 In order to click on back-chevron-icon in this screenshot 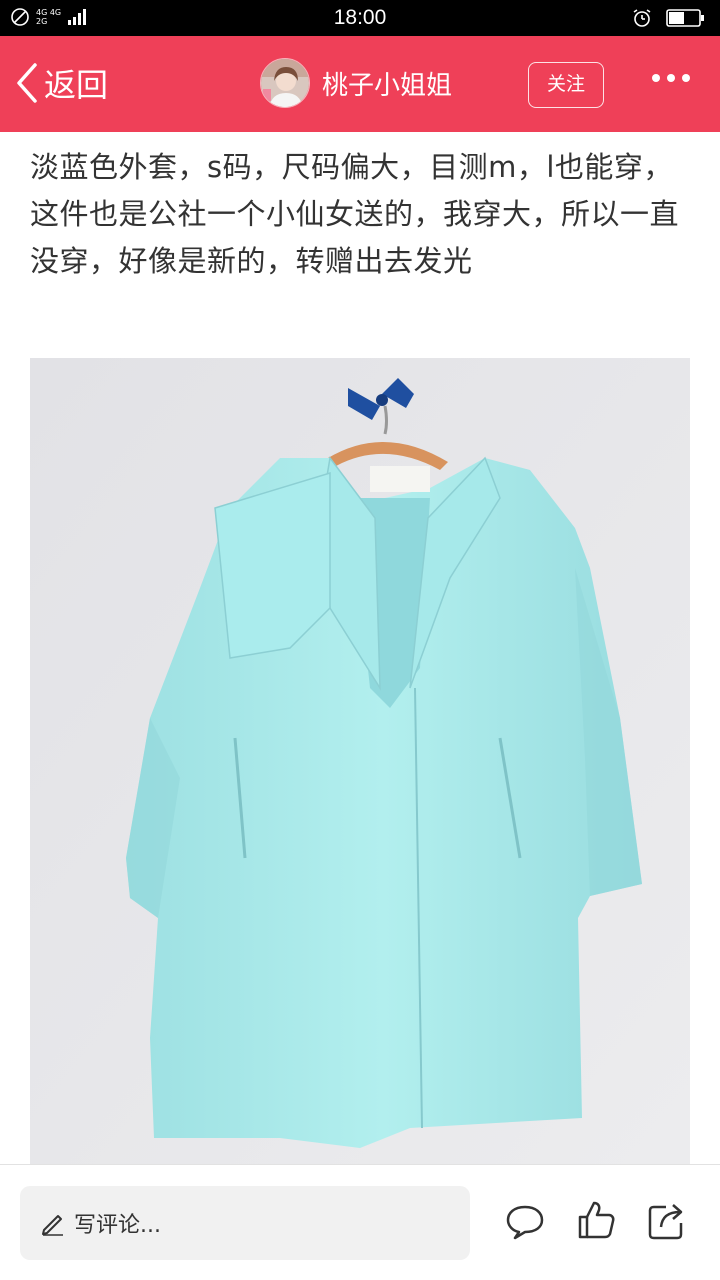, I will do `click(27, 83)`.